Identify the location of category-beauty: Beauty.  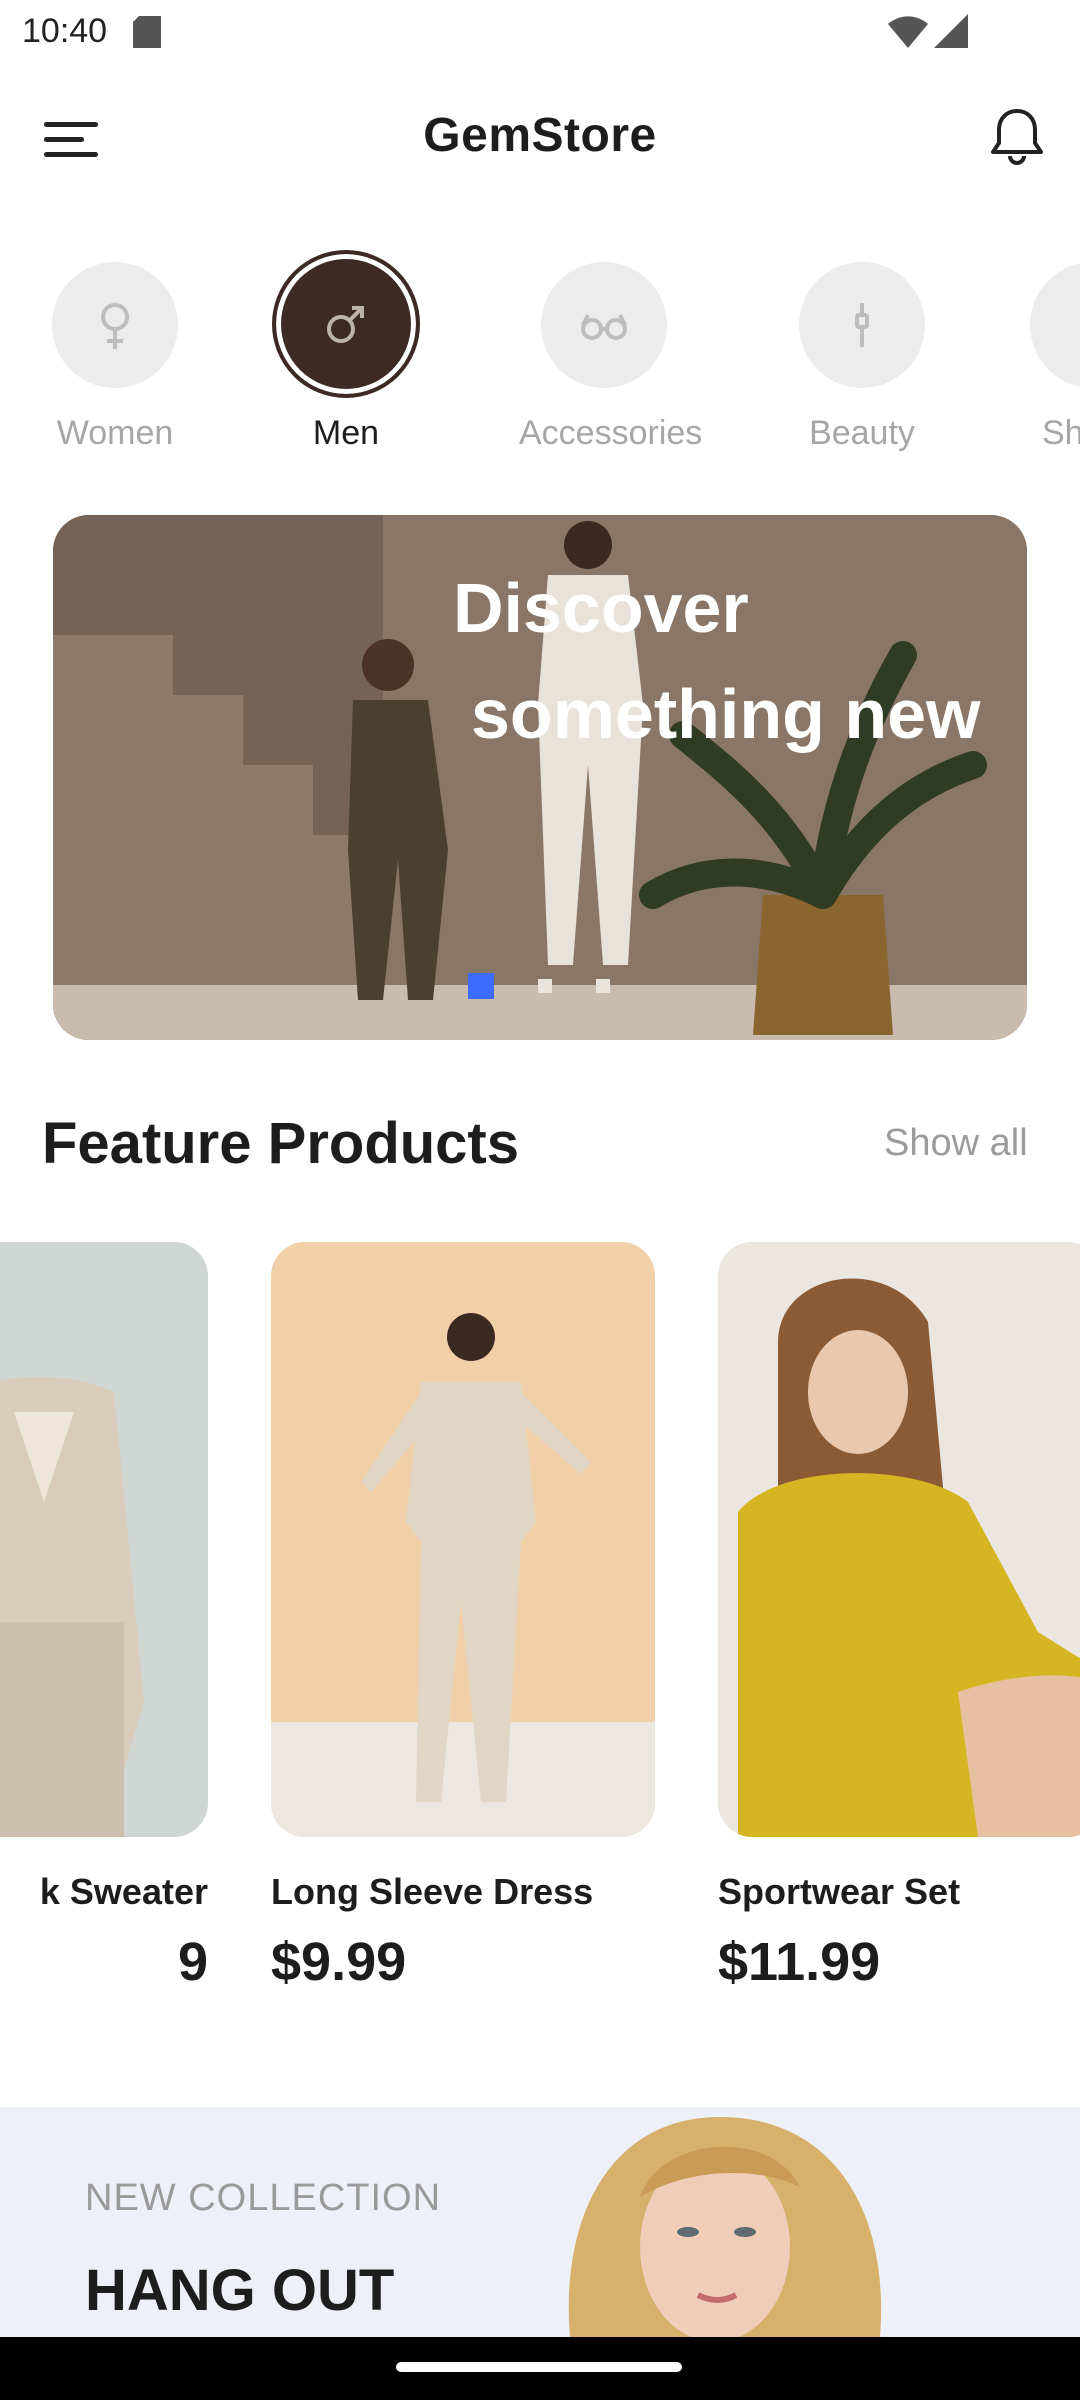
(862, 351).